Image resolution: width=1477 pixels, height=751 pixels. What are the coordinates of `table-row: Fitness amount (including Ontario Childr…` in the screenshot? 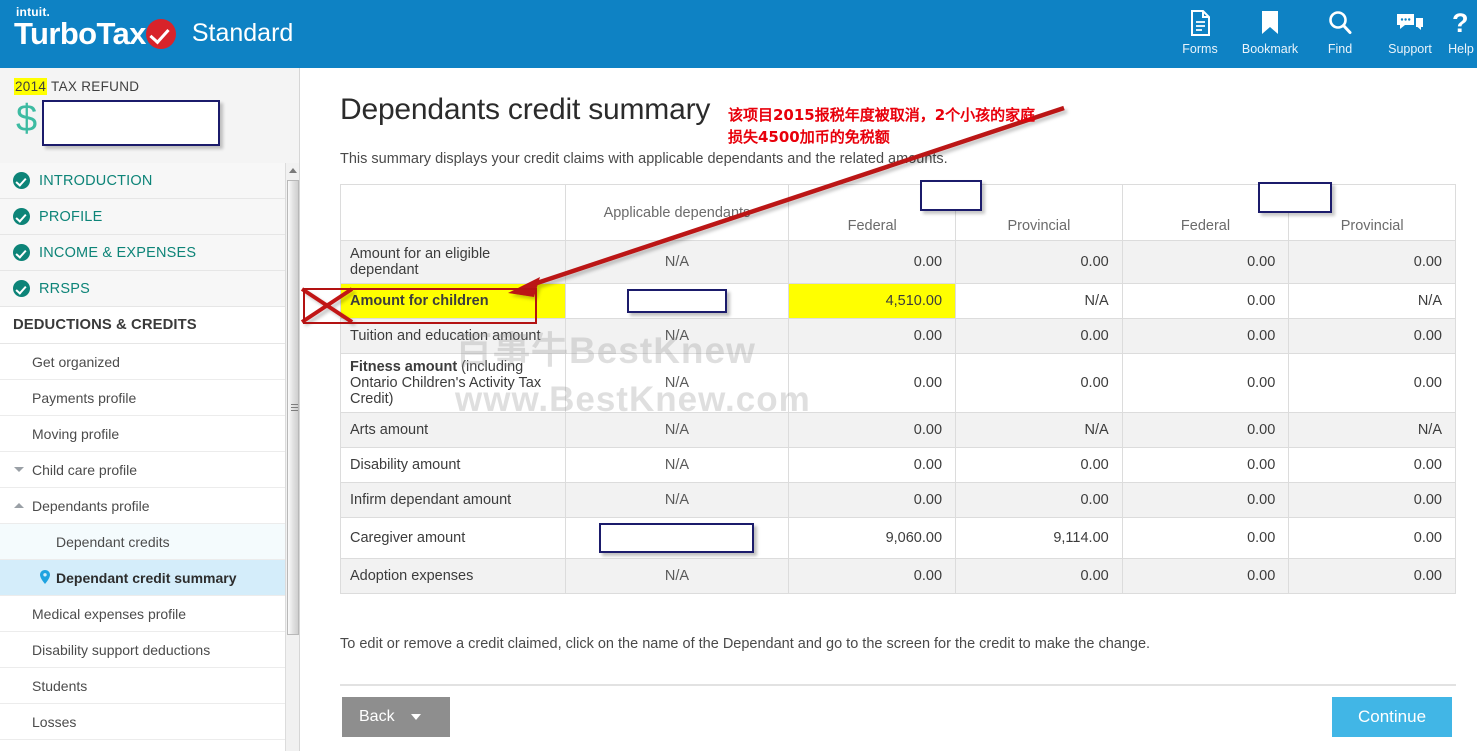 It's located at (898, 383).